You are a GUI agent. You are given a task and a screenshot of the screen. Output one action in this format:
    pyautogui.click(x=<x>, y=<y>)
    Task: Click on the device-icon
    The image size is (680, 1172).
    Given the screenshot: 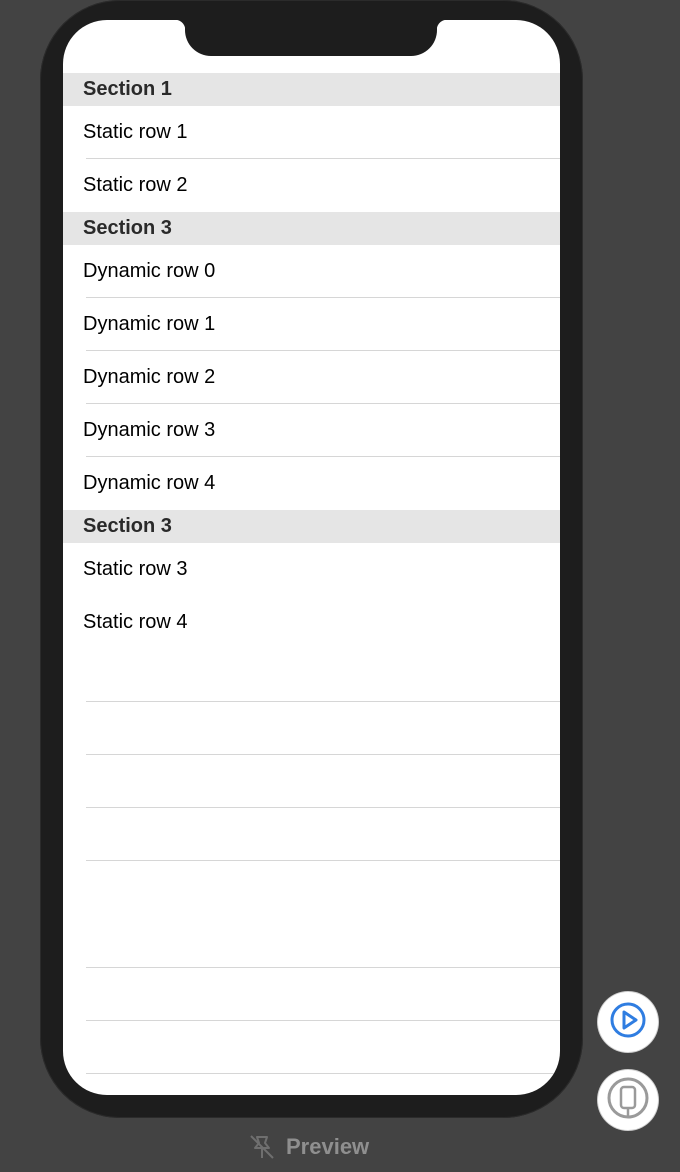 What is the action you would take?
    pyautogui.click(x=628, y=1100)
    